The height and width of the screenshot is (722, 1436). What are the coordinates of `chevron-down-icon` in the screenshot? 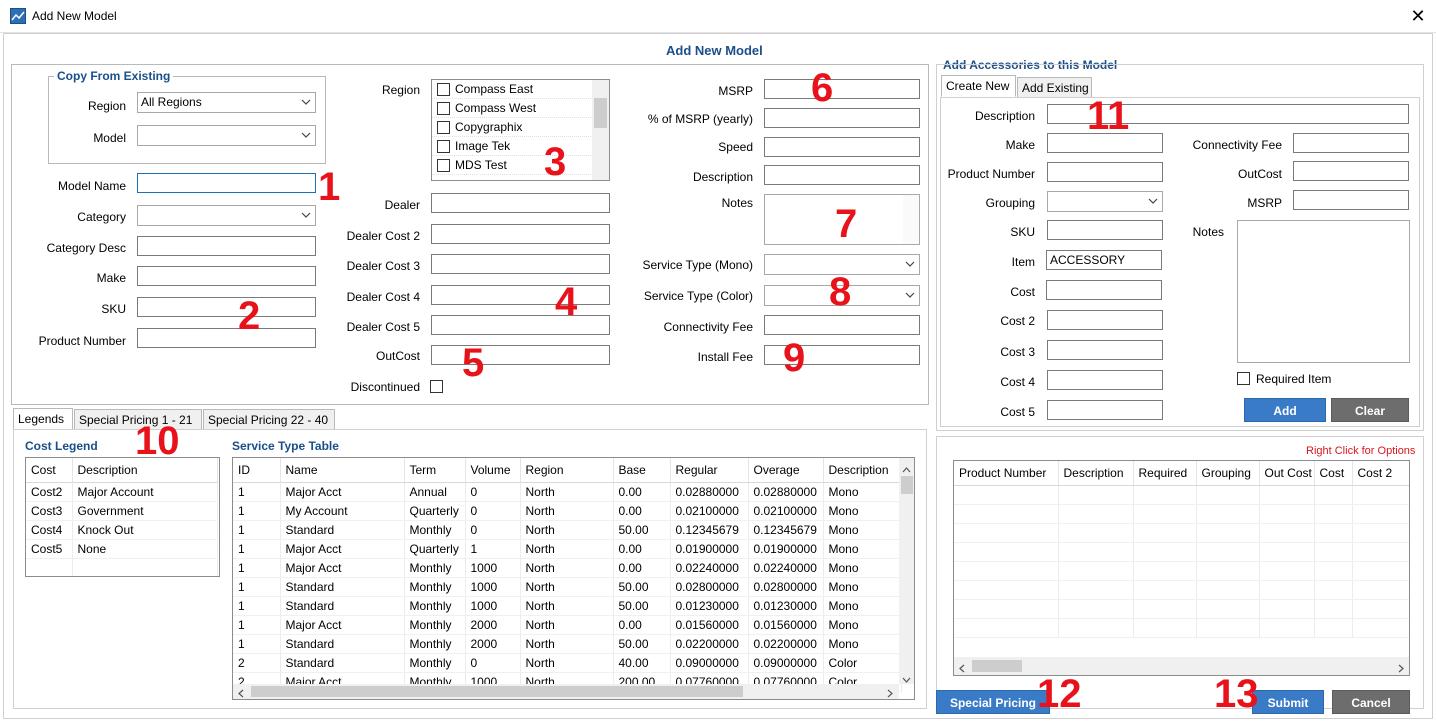 It's located at (906, 679).